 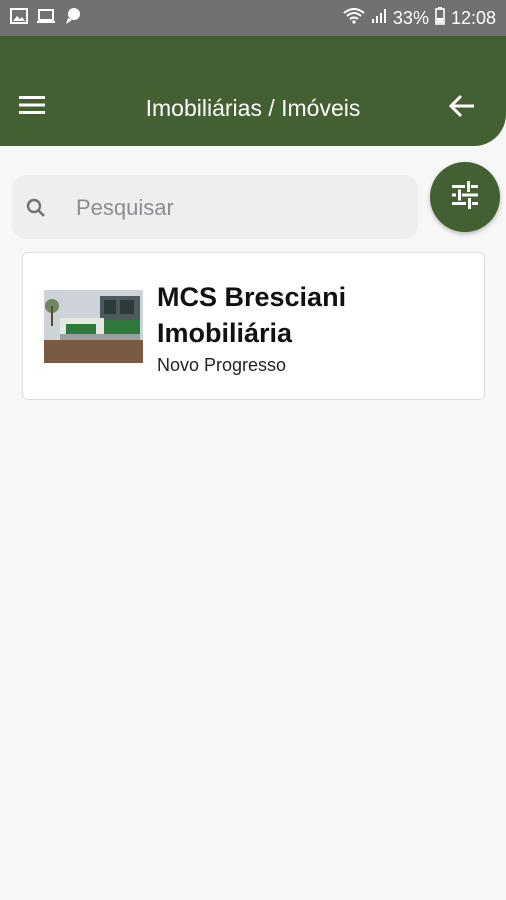 I want to click on tune-icon, so click(x=465, y=197).